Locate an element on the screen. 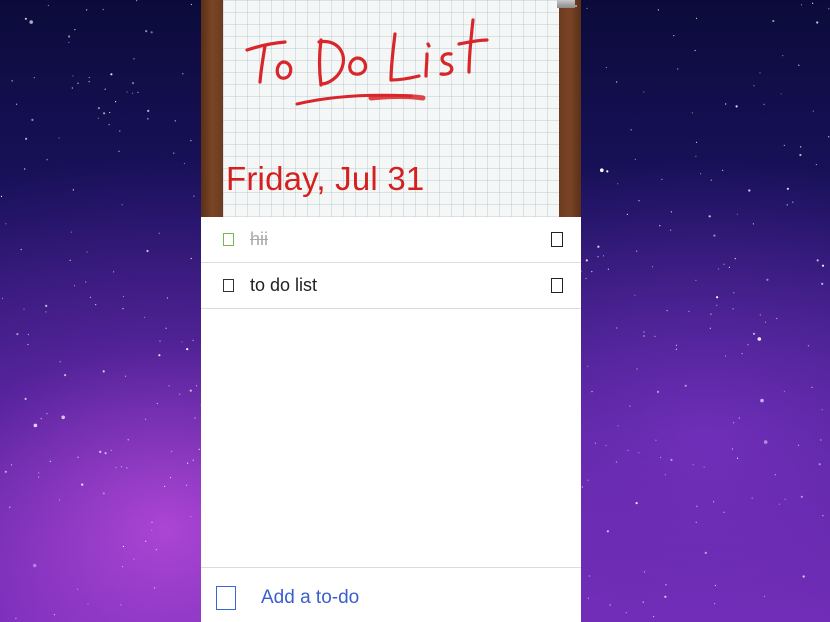  todo-item-text: to do list is located at coordinates (283, 285).